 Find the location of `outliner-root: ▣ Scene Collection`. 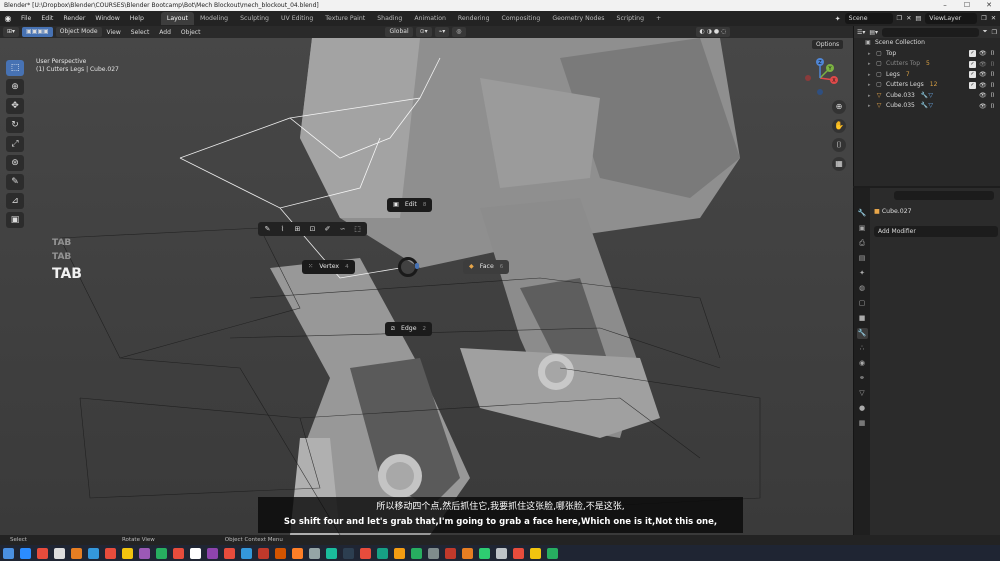

outliner-root: ▣ Scene Collection is located at coordinates (927, 43).